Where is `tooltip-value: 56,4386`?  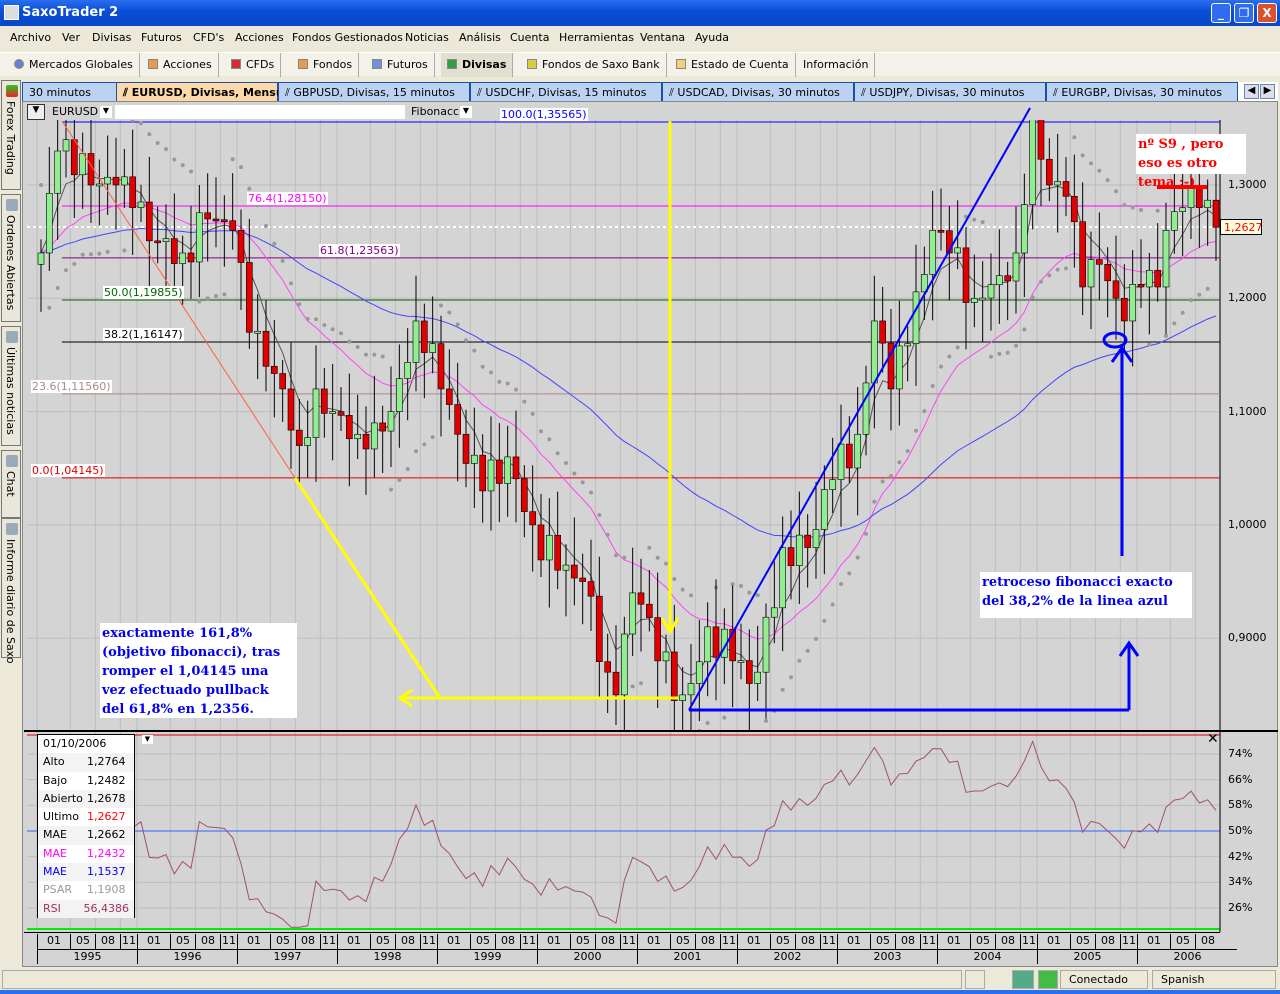 tooltip-value: 56,4386 is located at coordinates (106, 908).